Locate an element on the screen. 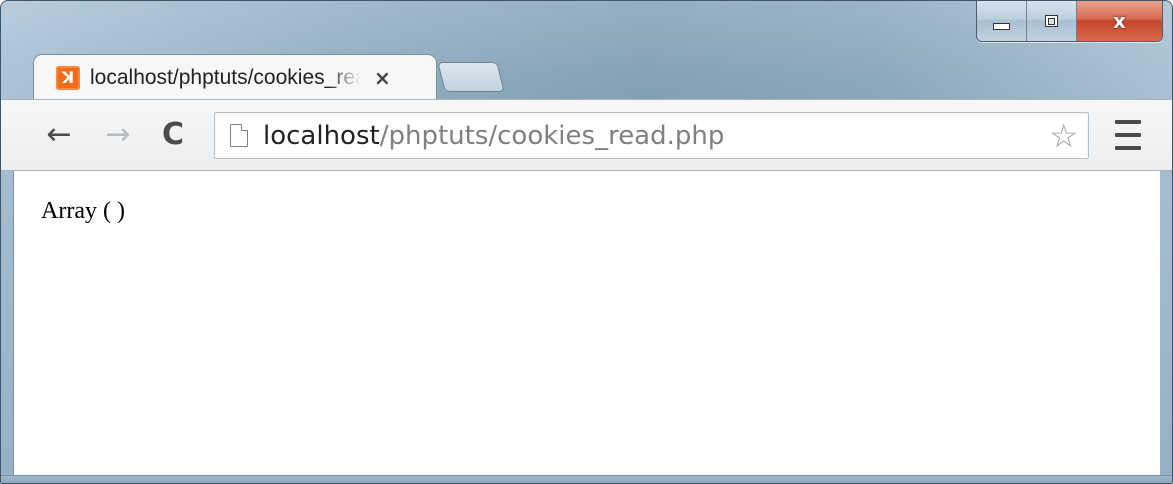  page-icon is located at coordinates (239, 135).